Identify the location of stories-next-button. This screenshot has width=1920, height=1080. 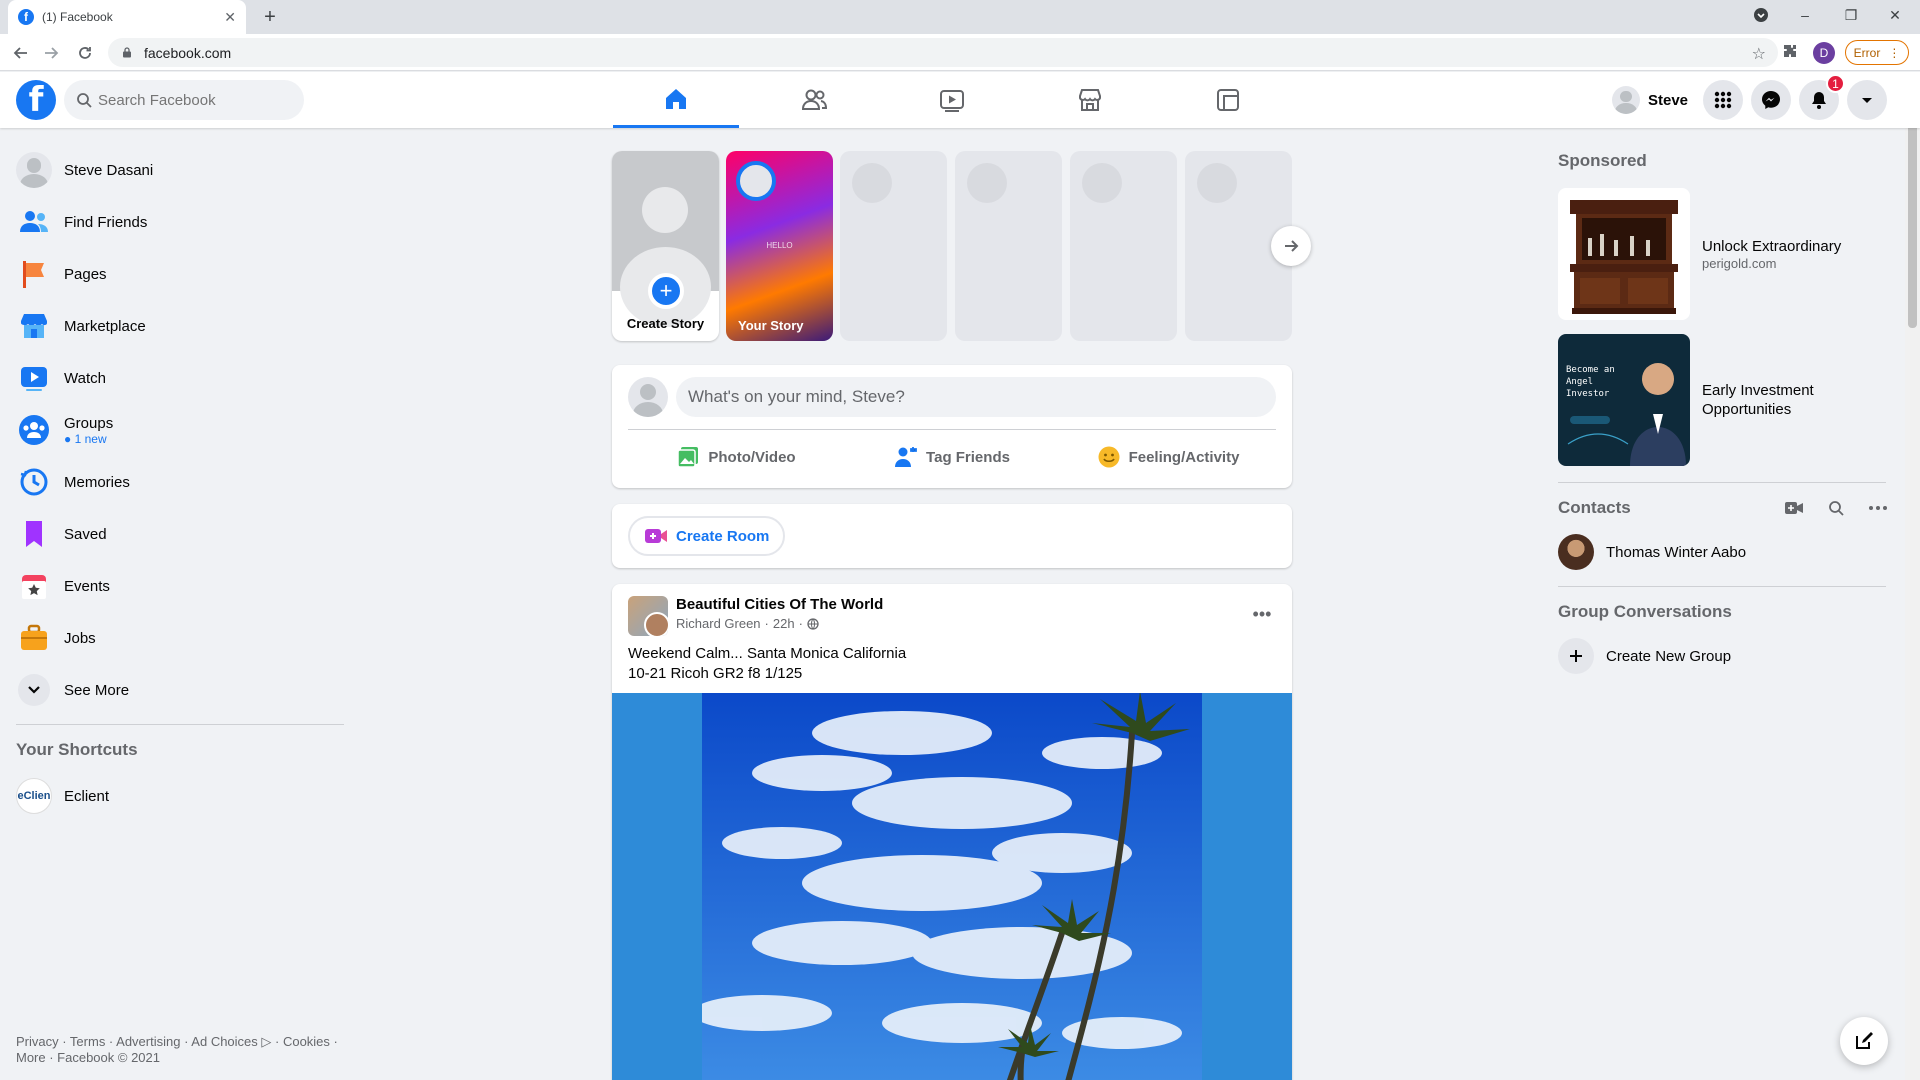
(1291, 246).